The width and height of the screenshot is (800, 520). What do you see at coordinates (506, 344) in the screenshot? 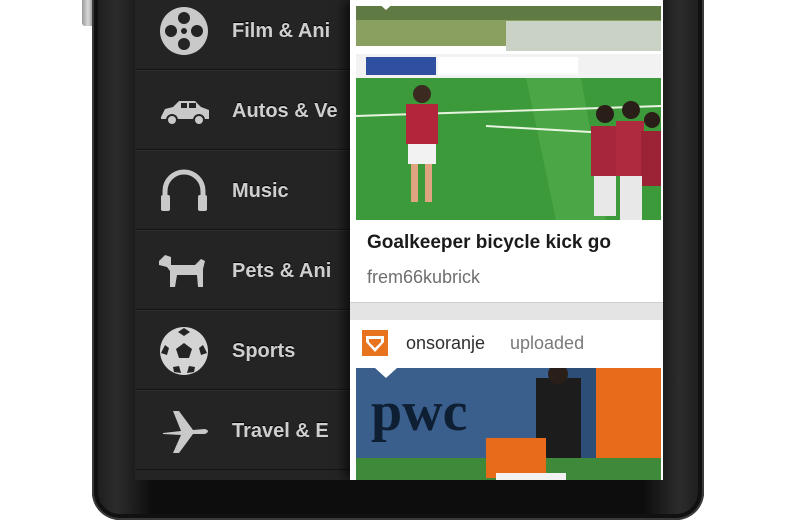
I see `upload-header: onsoranje uploaded` at bounding box center [506, 344].